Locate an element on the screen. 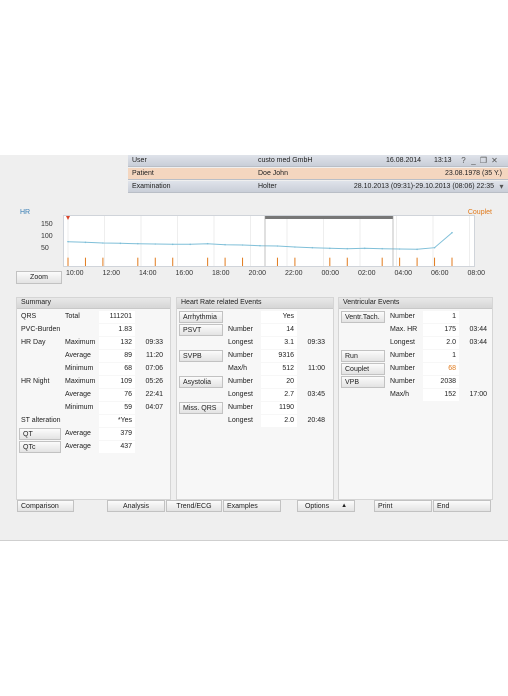 The image size is (508, 696). options-label: Options is located at coordinates (317, 506).